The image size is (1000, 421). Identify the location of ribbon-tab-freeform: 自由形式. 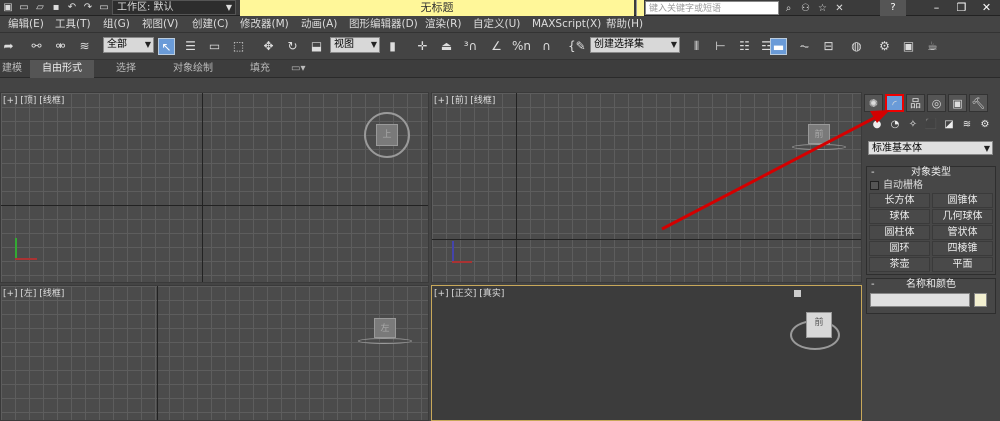
(62, 69).